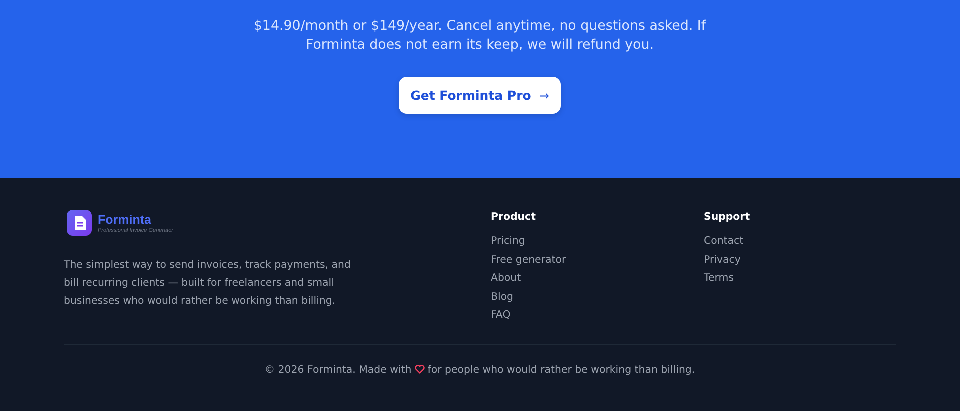 This screenshot has height=411, width=960. I want to click on footer-link: Privacy, so click(722, 261).